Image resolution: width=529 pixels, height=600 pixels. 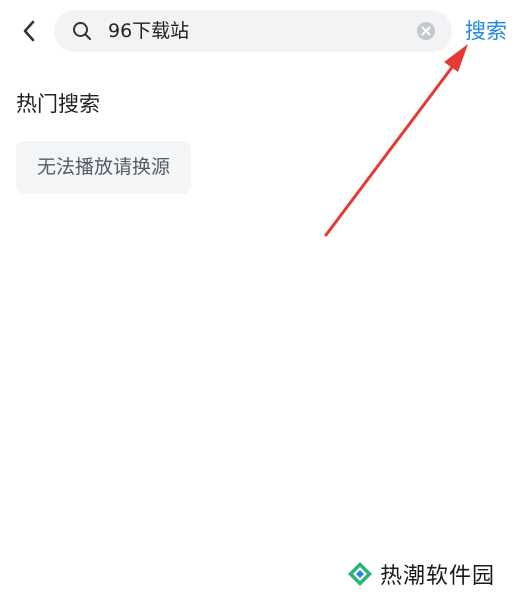 I want to click on chevron-left-icon, so click(x=29, y=31).